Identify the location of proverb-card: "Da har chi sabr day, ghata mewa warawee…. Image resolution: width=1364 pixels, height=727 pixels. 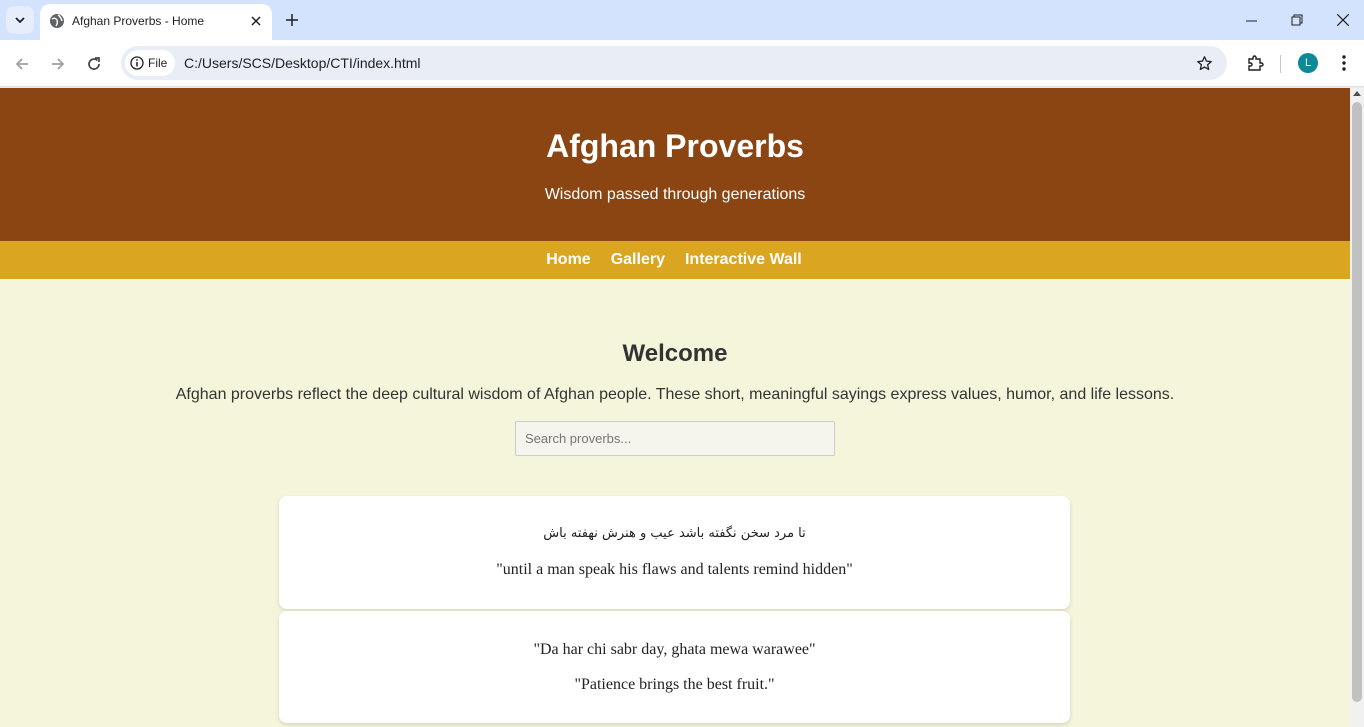
(674, 667).